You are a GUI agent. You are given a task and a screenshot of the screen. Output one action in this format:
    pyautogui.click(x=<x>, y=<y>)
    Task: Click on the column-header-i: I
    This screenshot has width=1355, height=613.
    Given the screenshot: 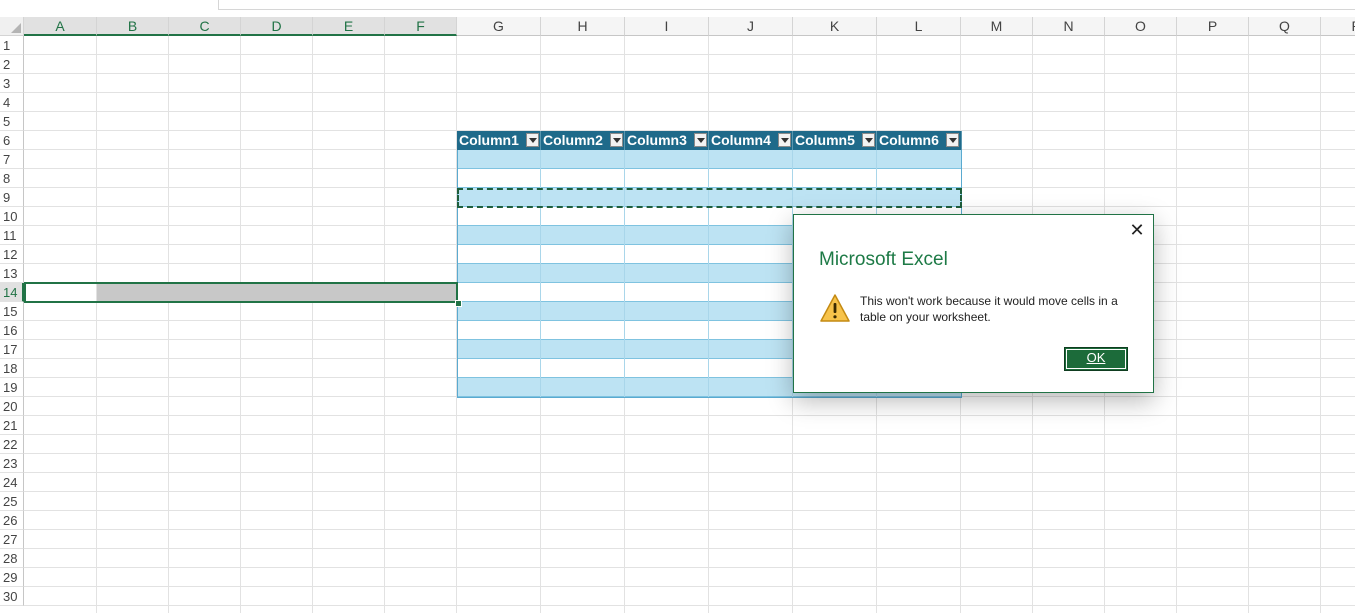 What is the action you would take?
    pyautogui.click(x=667, y=26)
    